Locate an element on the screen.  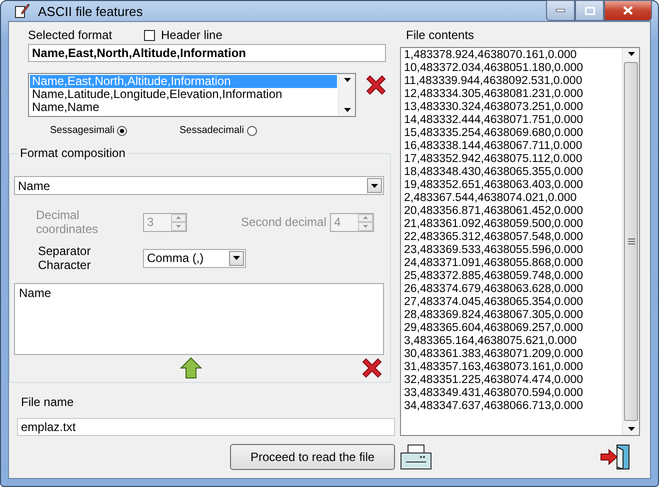
list-item: 23,483369.533,4638055.596,0.000 is located at coordinates (493, 250).